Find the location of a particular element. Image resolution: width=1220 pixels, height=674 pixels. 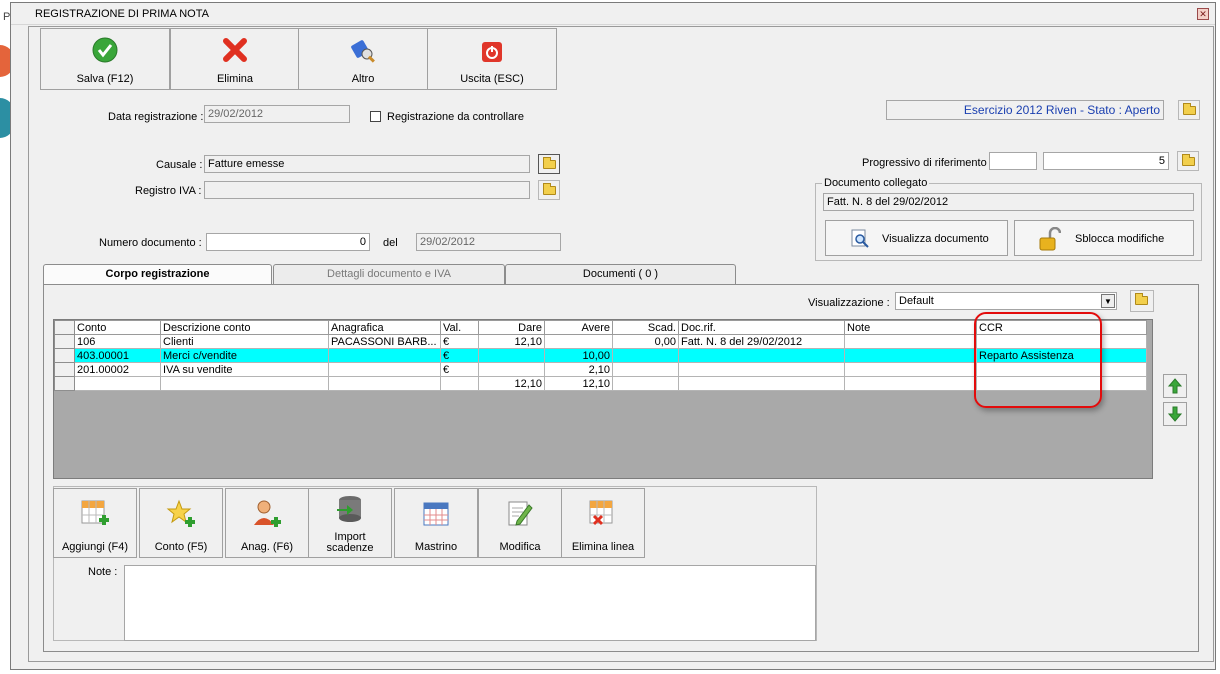

close-window-button: ✕ is located at coordinates (1203, 14).